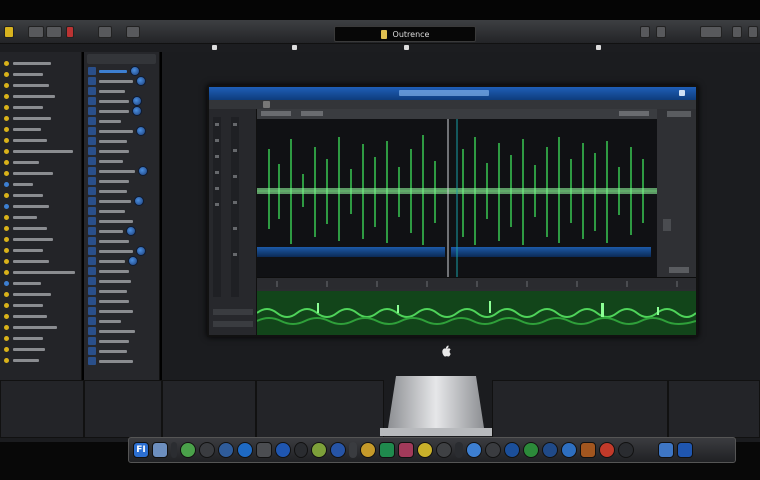  I want to click on volume-knob, so click(141, 81).